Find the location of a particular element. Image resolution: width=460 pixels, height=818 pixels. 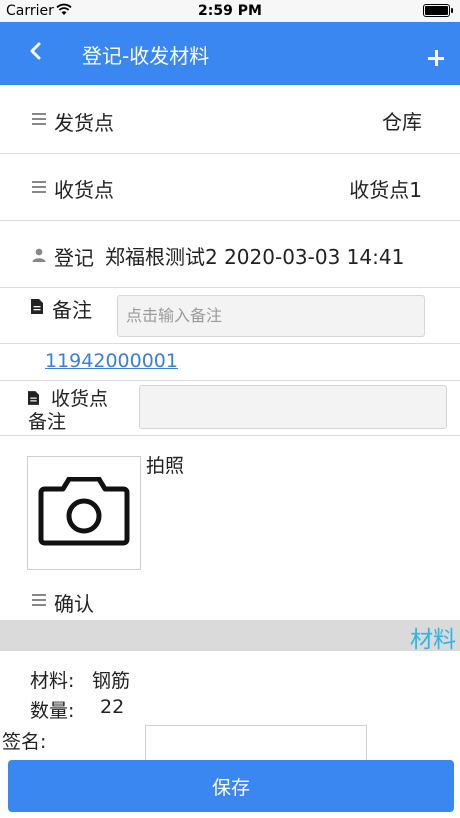

photo-label: 拍照 is located at coordinates (165, 466).